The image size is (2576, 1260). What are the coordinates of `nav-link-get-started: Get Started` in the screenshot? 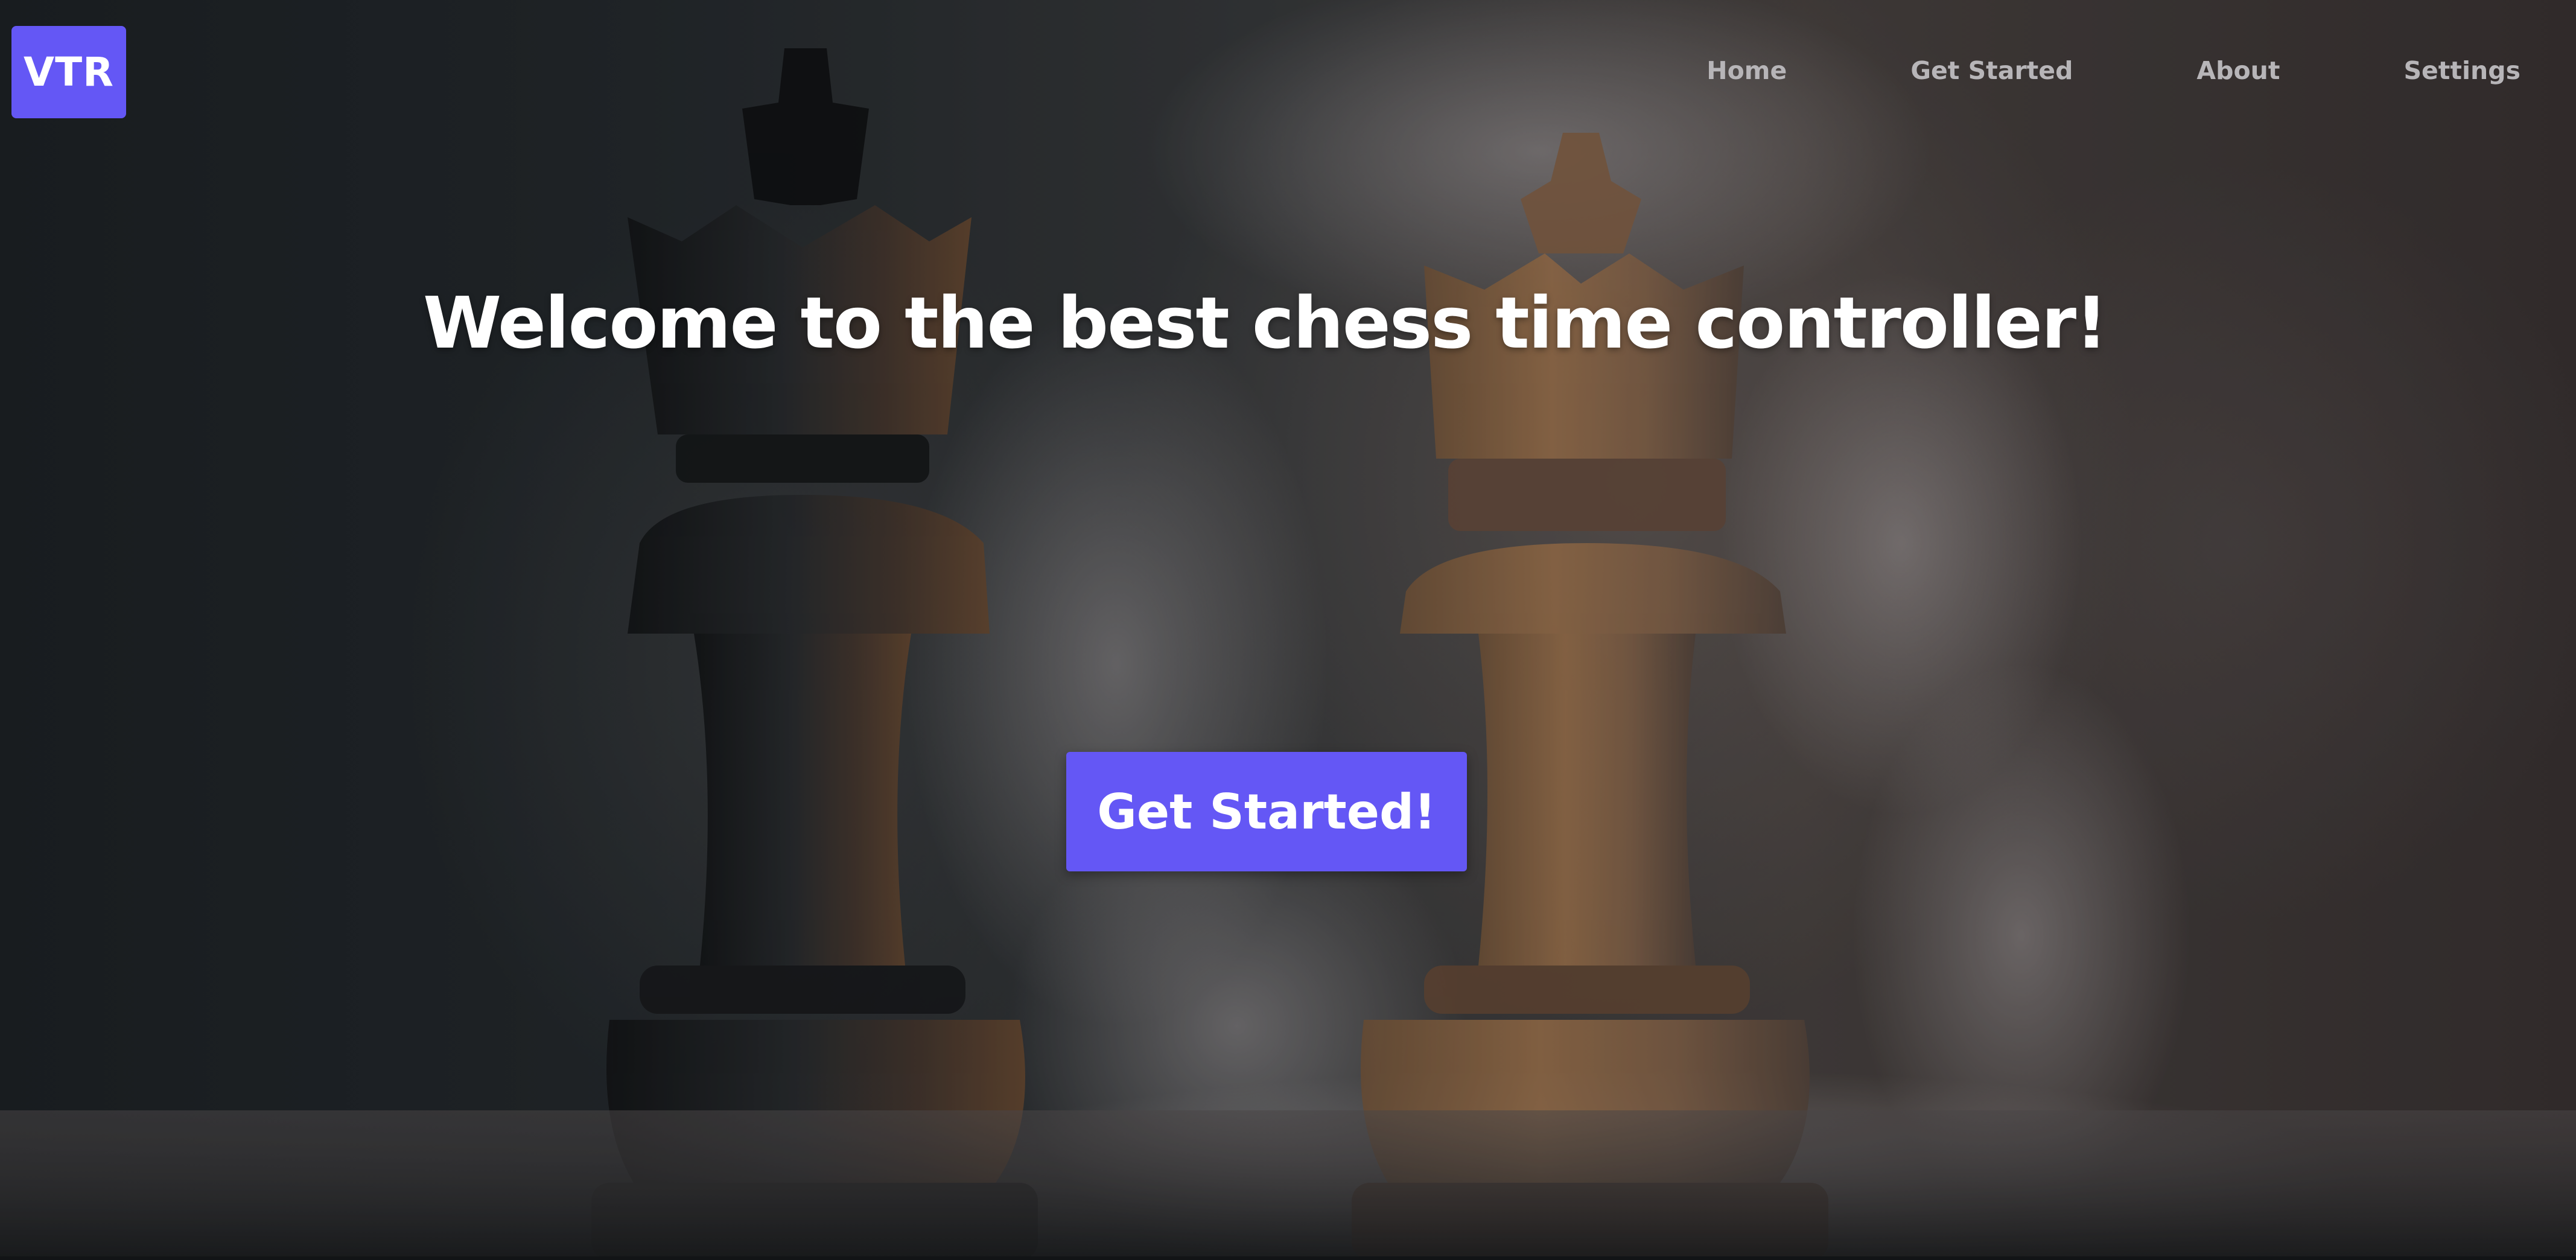 It's located at (1992, 71).